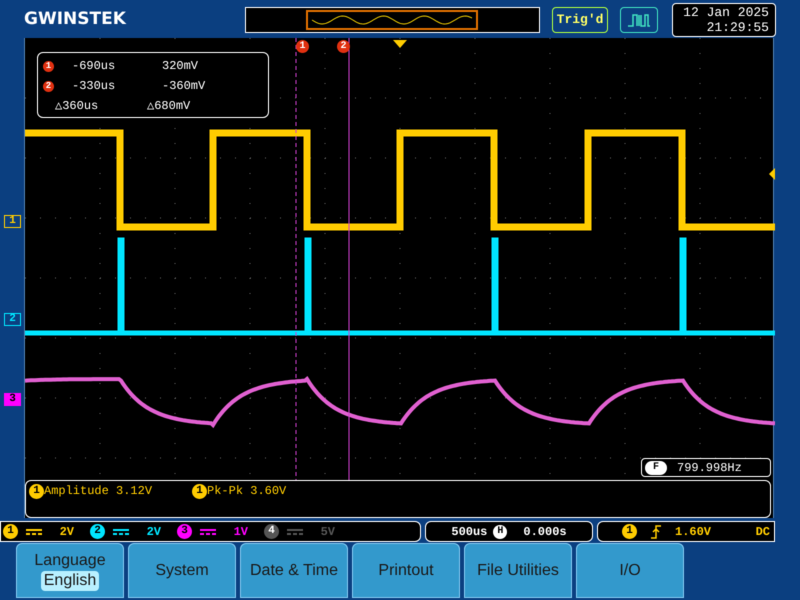 The width and height of the screenshot is (800, 600). I want to click on menu-button: System, so click(182, 570).